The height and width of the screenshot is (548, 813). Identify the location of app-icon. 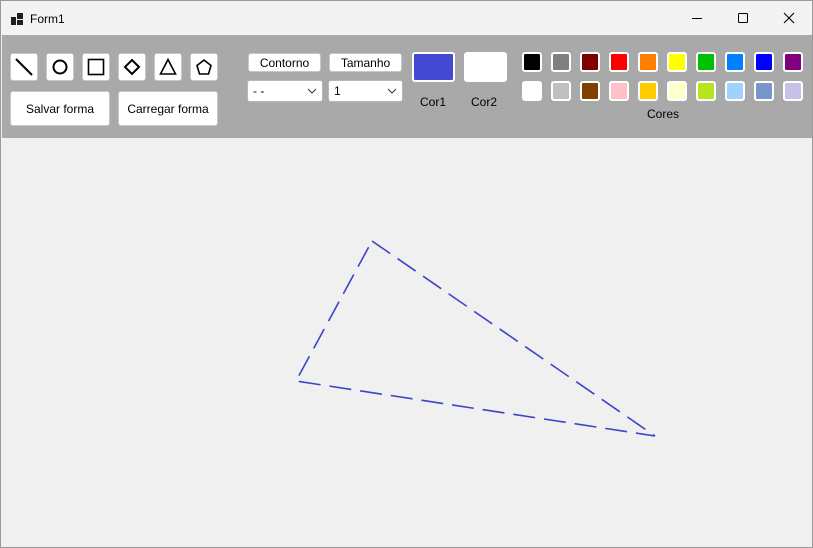
(17, 19).